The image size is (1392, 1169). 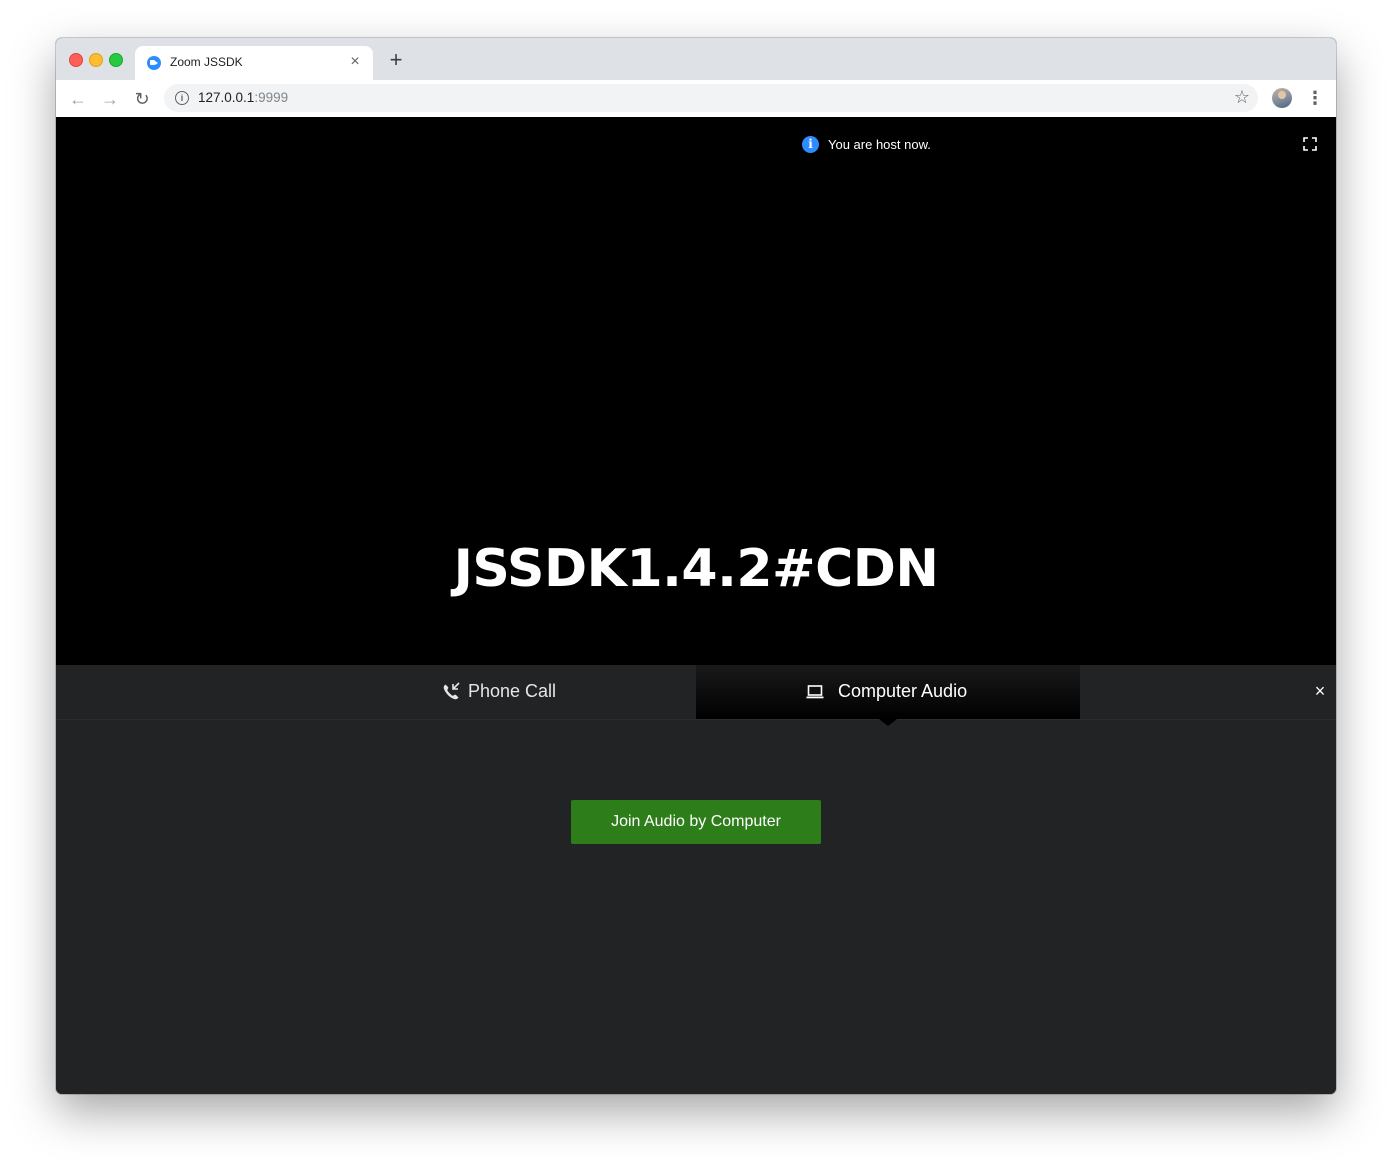 What do you see at coordinates (1315, 98) in the screenshot?
I see `browser-menu-icon: ⋮` at bounding box center [1315, 98].